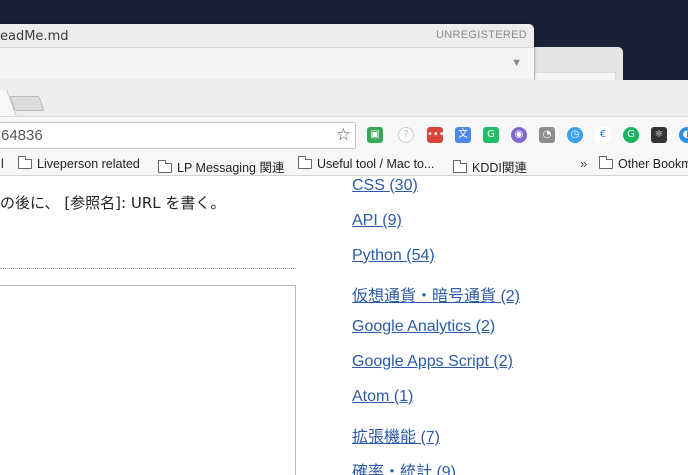  I want to click on bookmarks-overflow-icon: », so click(583, 163).